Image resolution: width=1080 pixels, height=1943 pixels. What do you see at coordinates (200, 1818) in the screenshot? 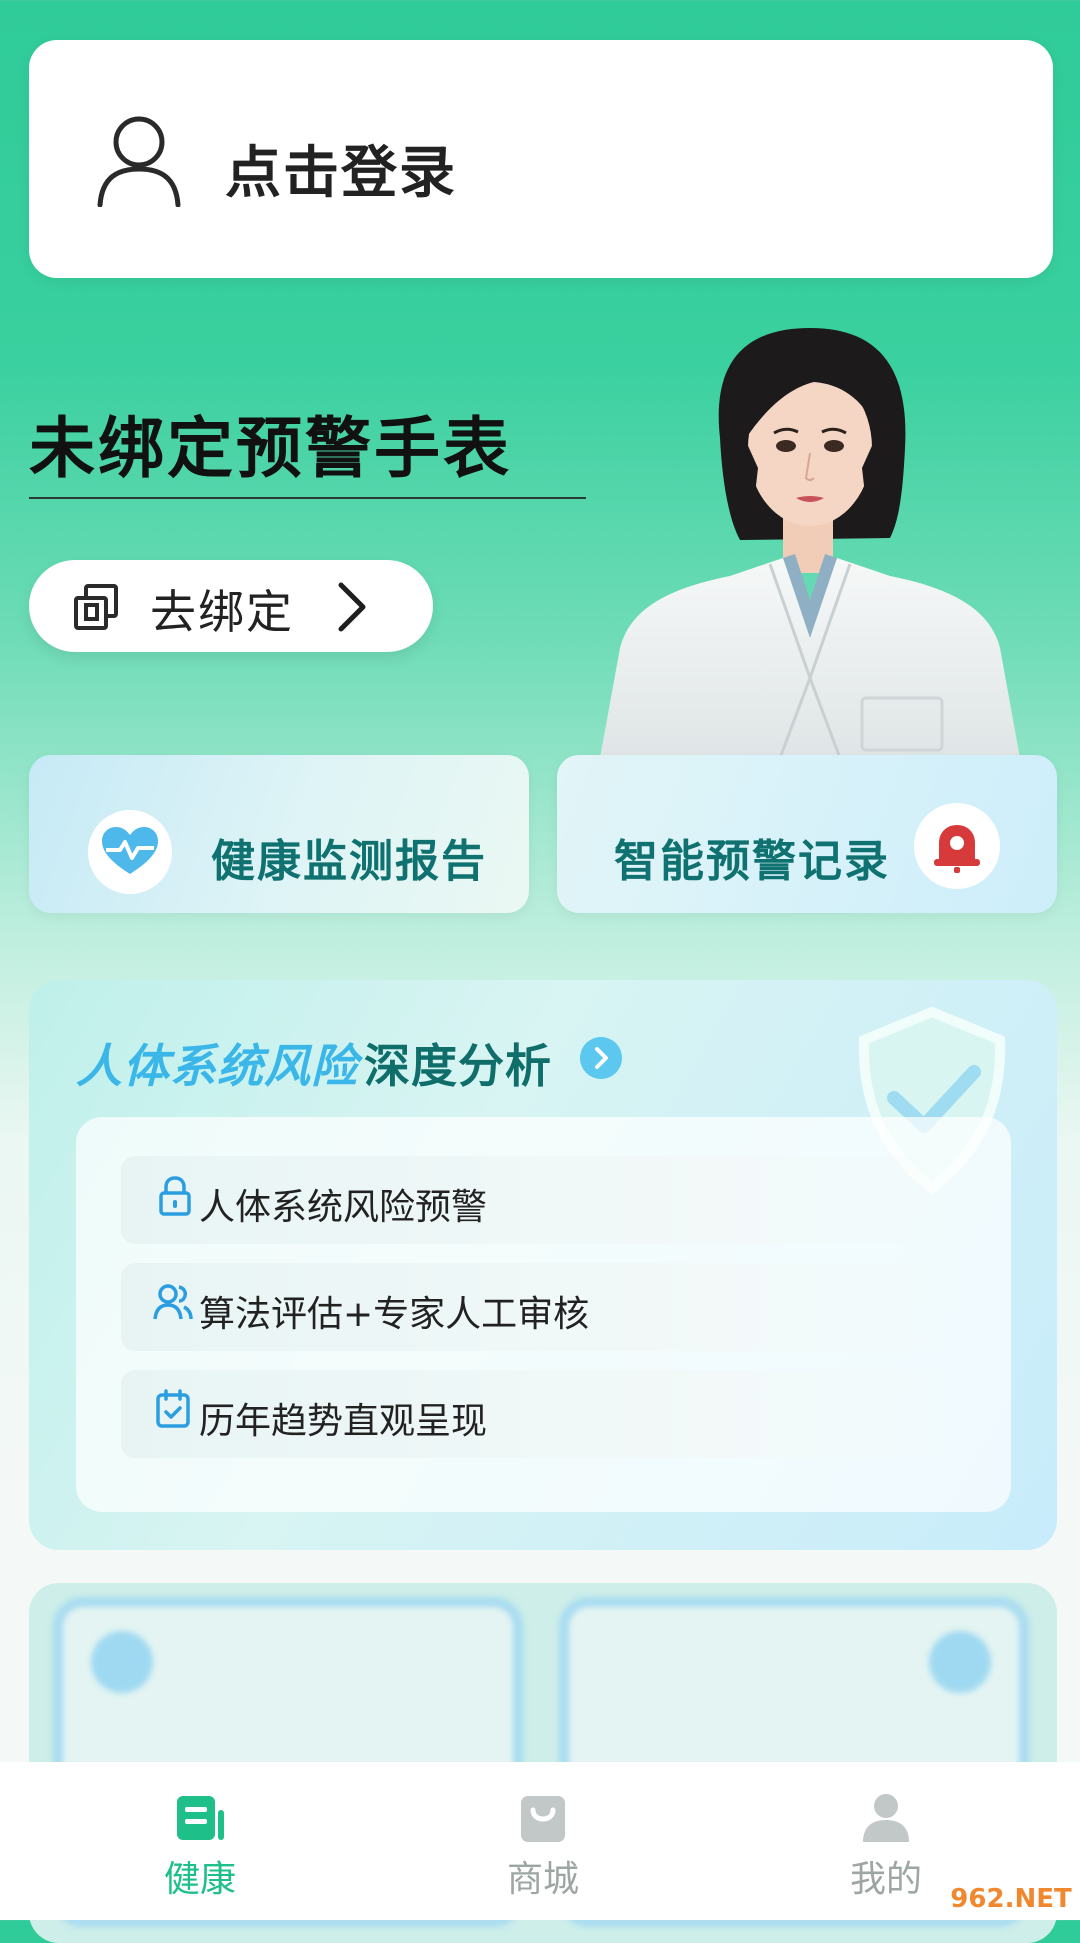
I see `health-news-icon` at bounding box center [200, 1818].